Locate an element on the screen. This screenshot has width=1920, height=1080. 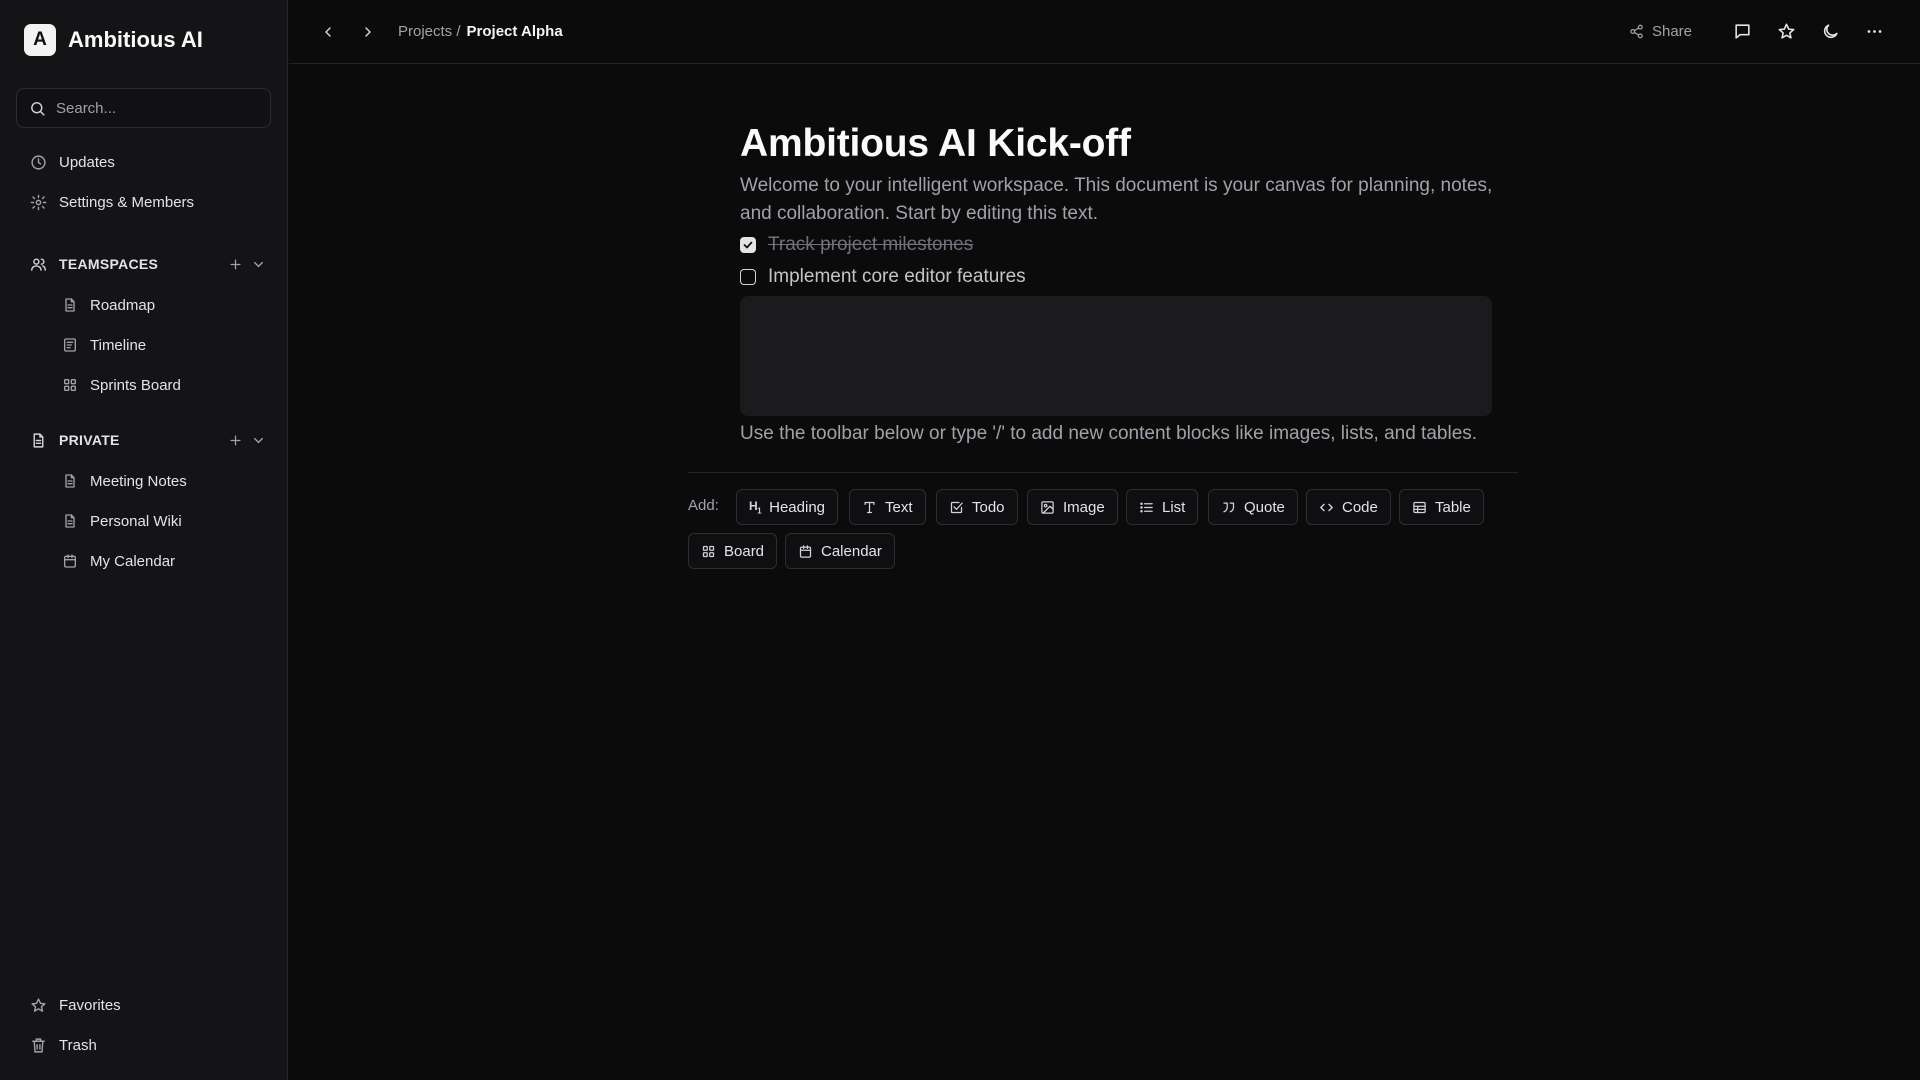
sidebar-item-my-calendar: My Calendar is located at coordinates (162, 561).